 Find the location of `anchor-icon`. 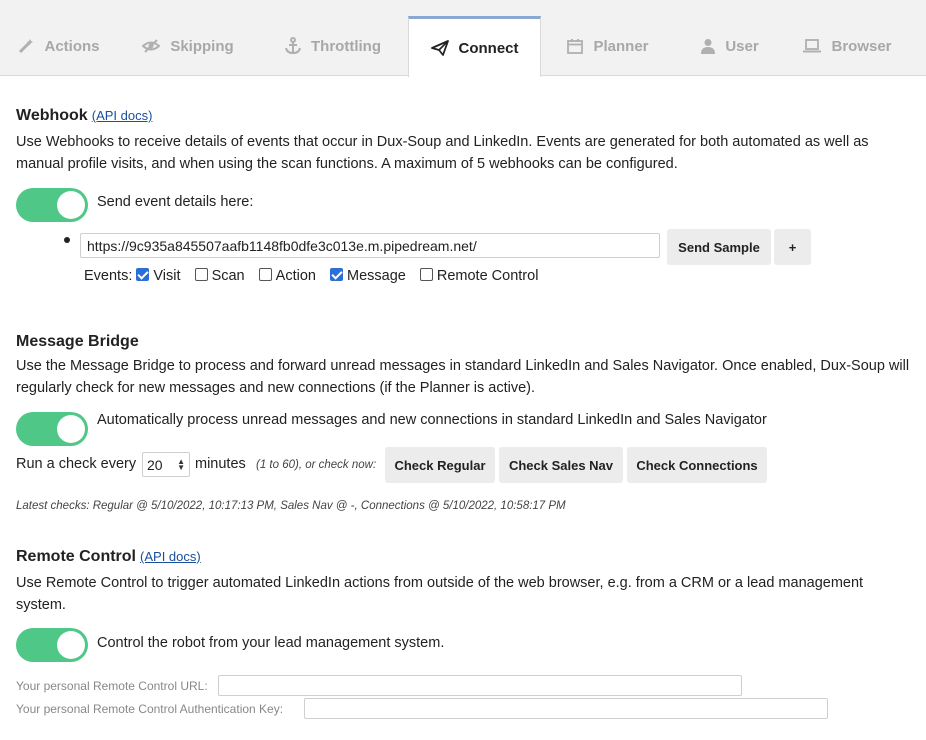

anchor-icon is located at coordinates (293, 46).